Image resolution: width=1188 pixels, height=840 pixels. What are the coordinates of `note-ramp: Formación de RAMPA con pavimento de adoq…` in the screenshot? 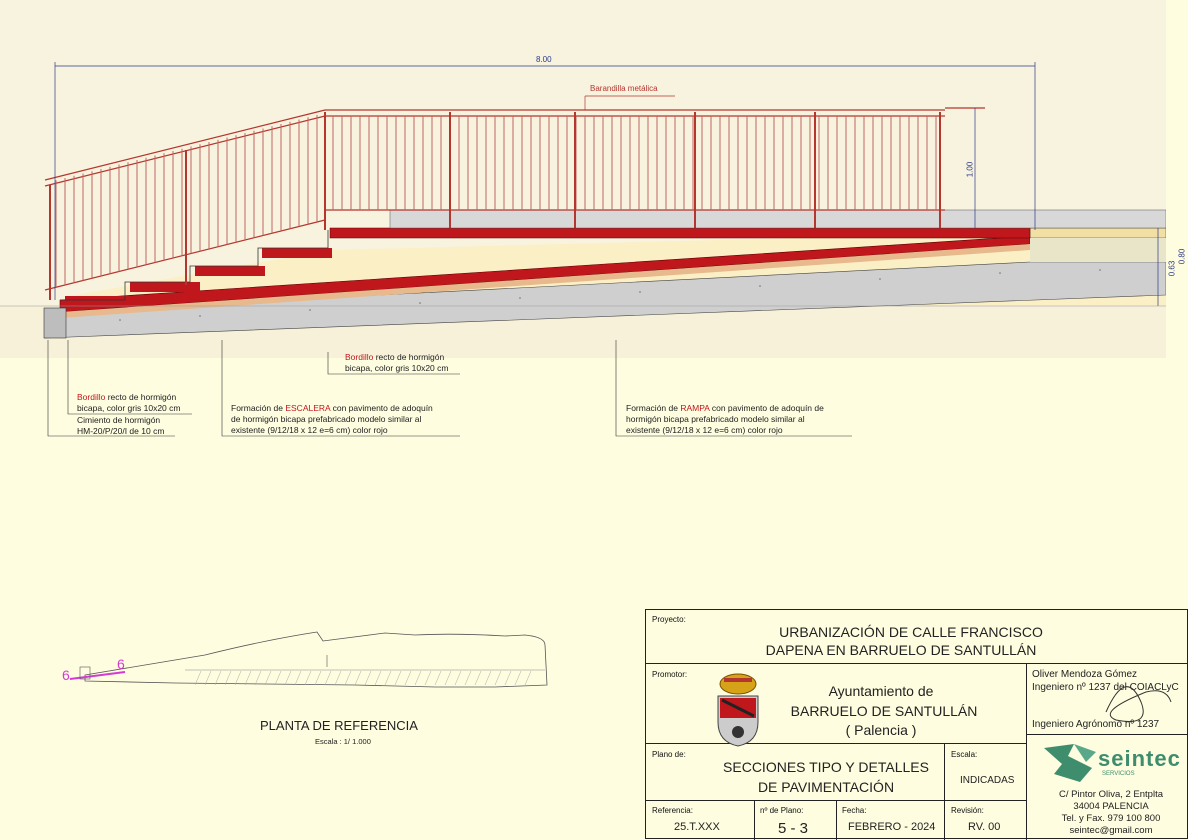 It's located at (725, 419).